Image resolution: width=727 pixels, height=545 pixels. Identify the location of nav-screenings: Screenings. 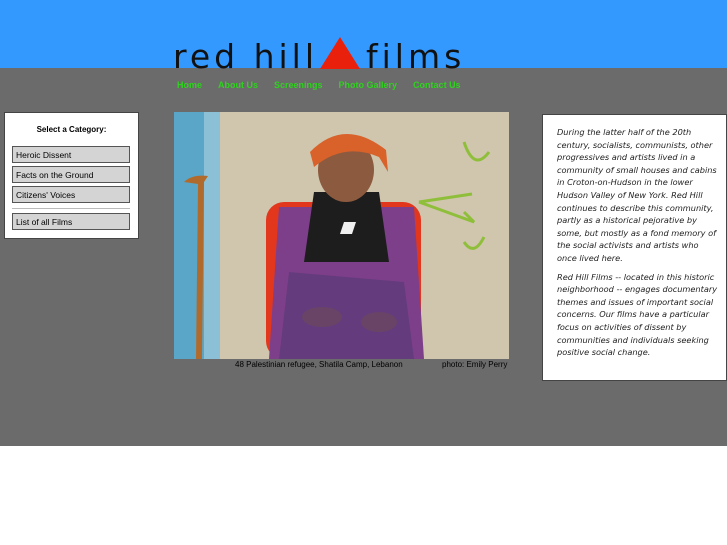
(298, 85).